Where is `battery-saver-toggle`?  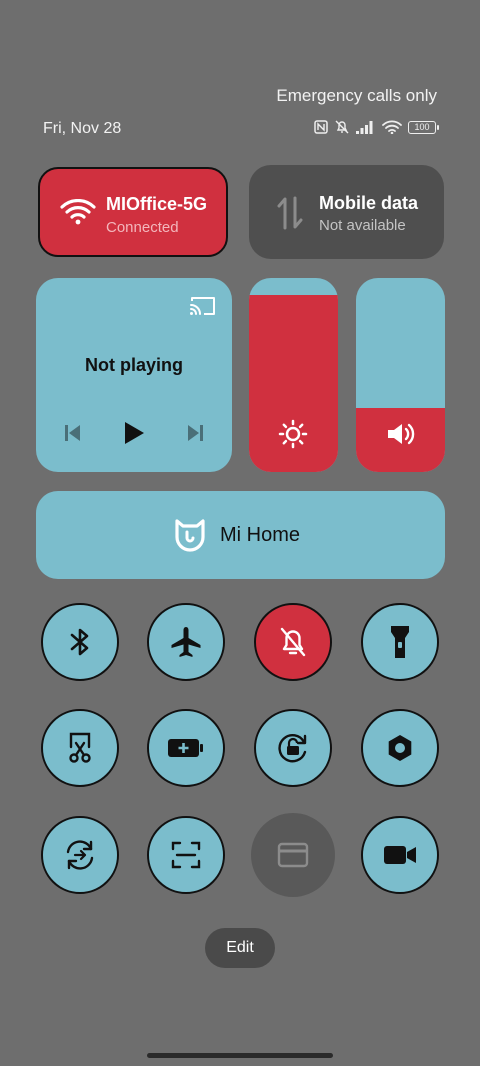 battery-saver-toggle is located at coordinates (186, 748).